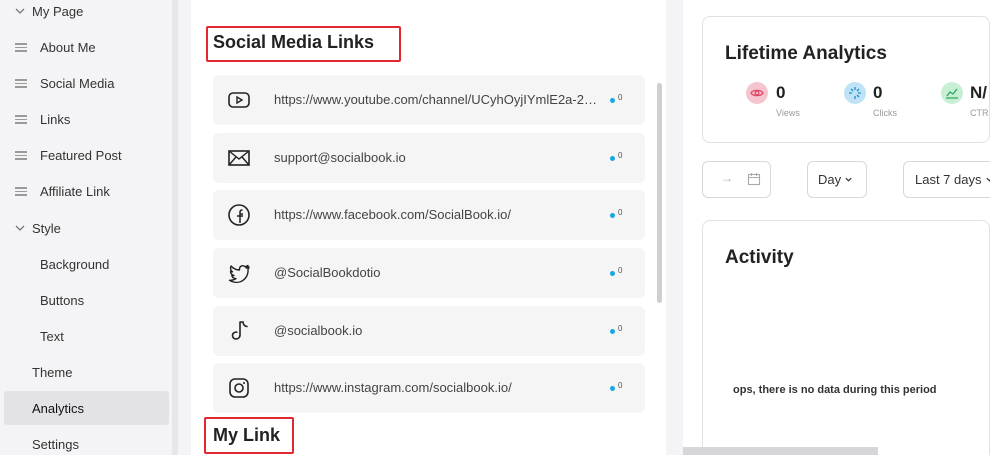  What do you see at coordinates (75, 191) in the screenshot?
I see `sidebar-item-label: Affiliate Link` at bounding box center [75, 191].